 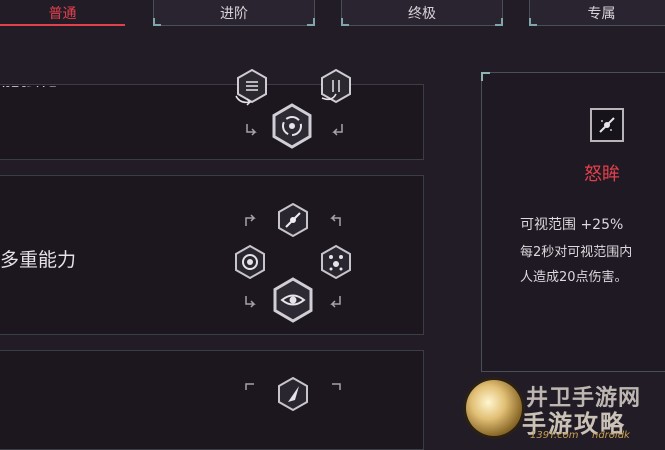 I want to click on watermark-url-2: ndroidk, so click(x=611, y=435).